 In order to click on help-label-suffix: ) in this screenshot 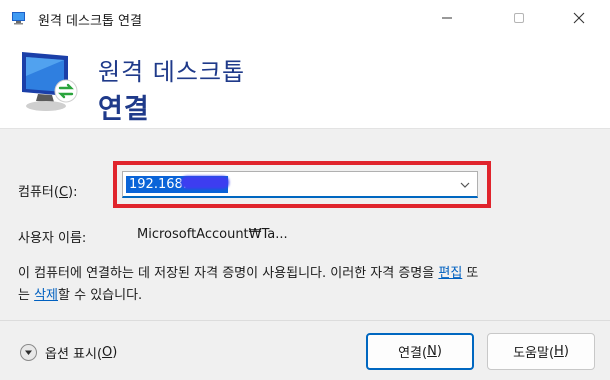, I will do `click(566, 351)`.